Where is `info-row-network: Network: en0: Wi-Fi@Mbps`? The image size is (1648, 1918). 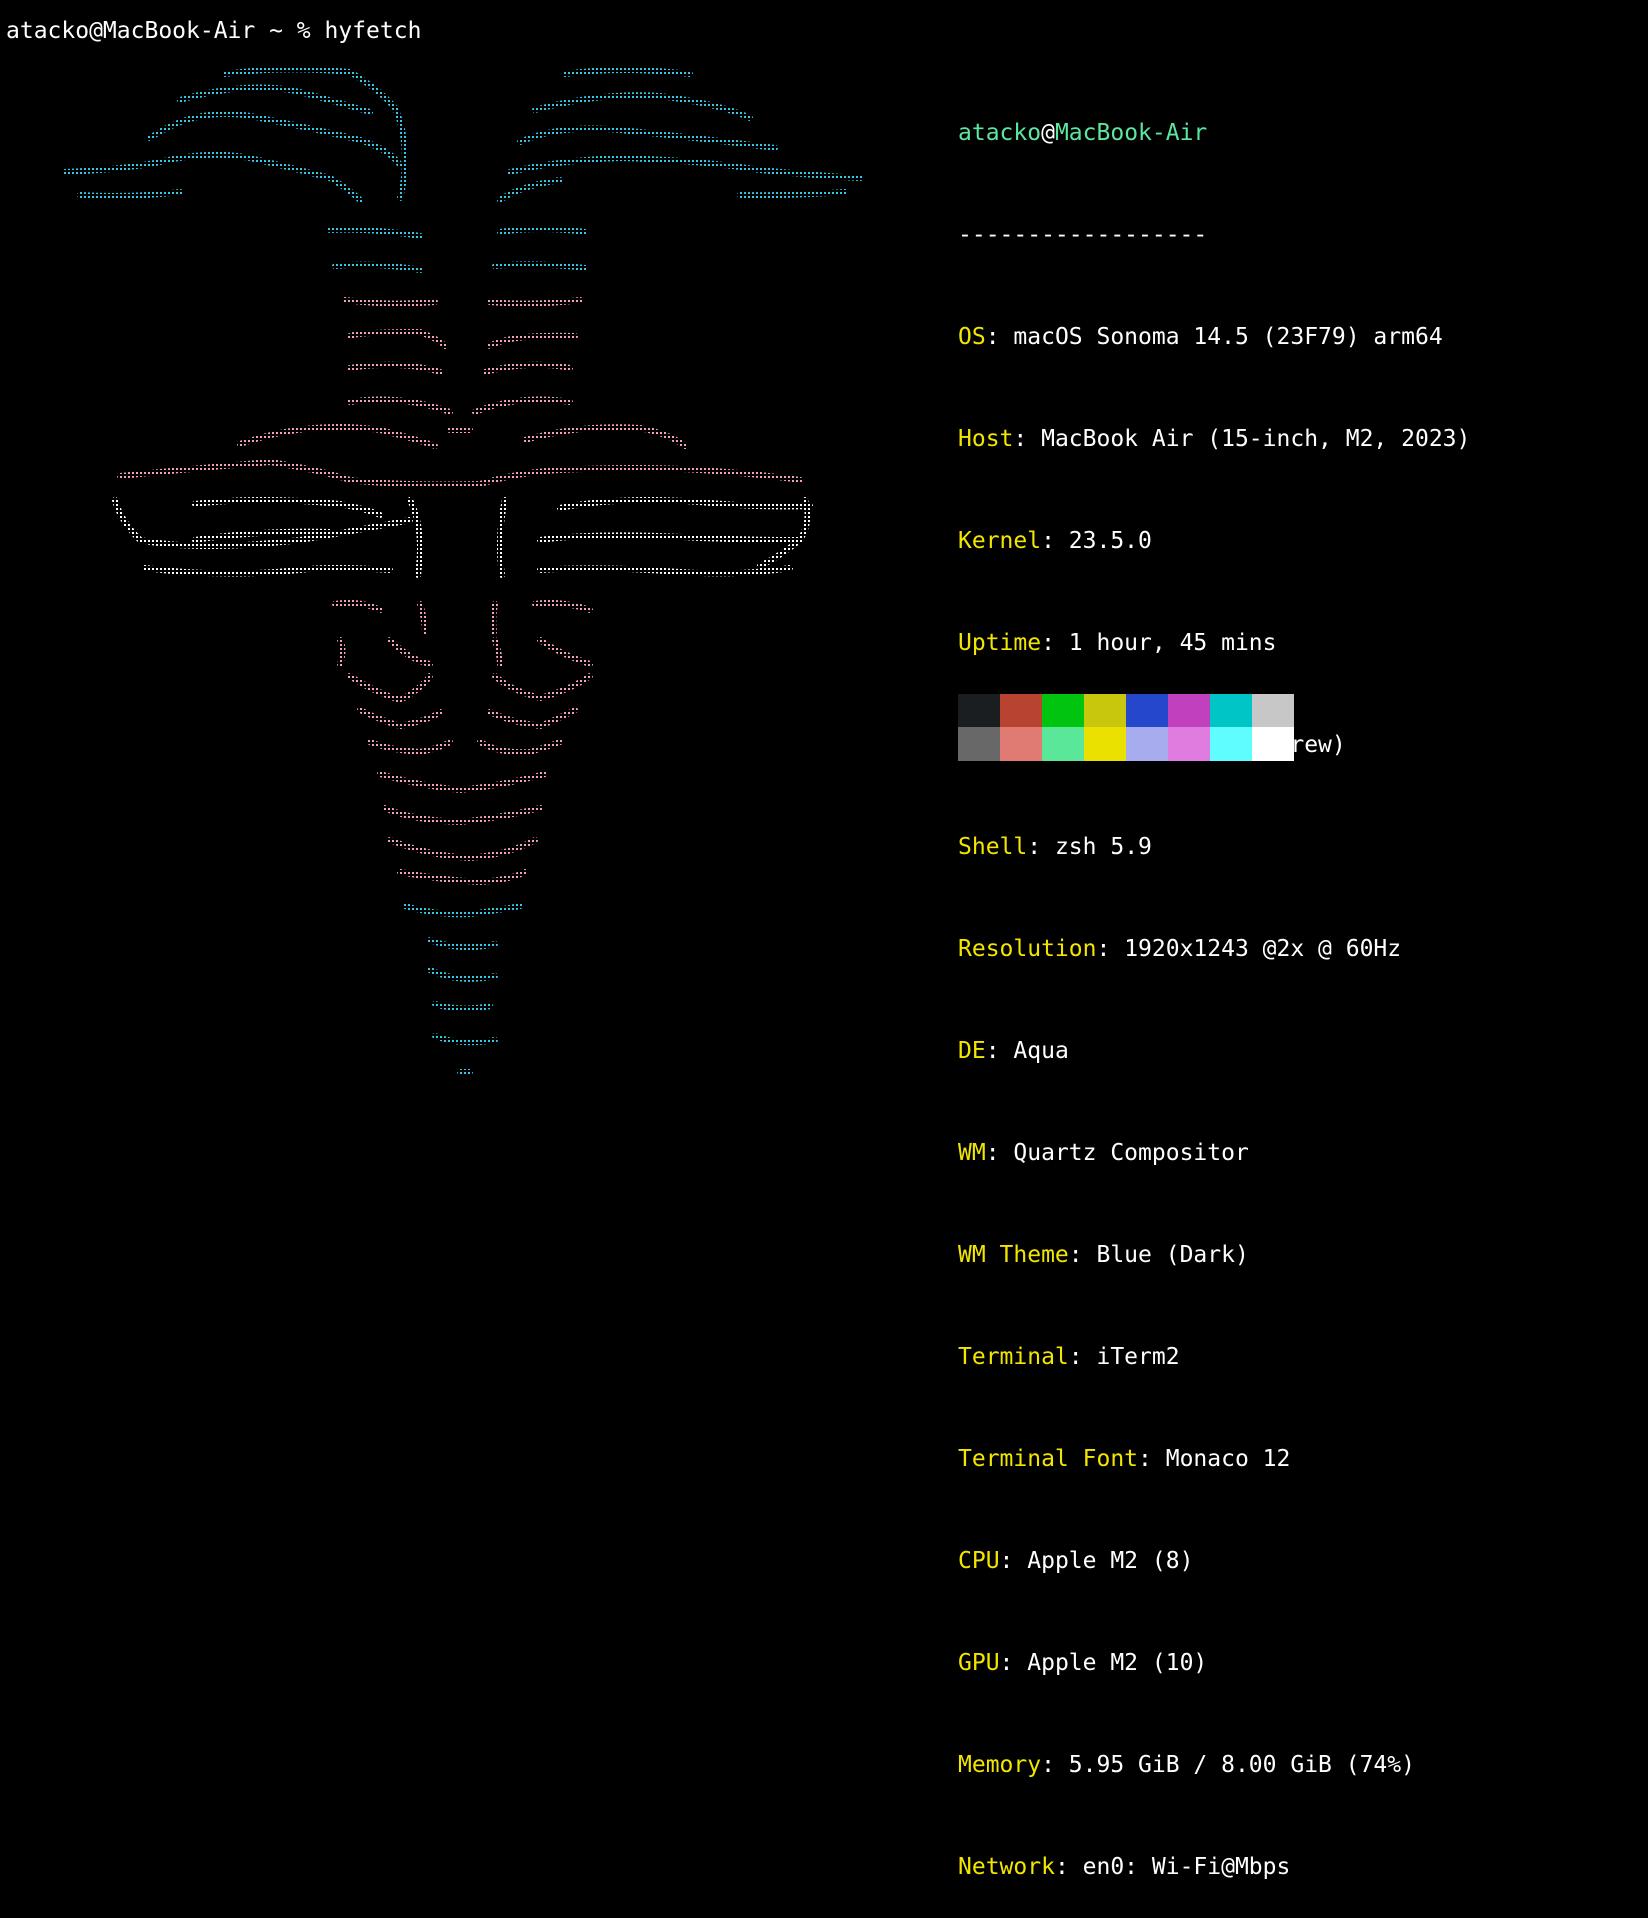
info-row-network: Network: en0: Wi-Fi@Mbps is located at coordinates (1214, 1867).